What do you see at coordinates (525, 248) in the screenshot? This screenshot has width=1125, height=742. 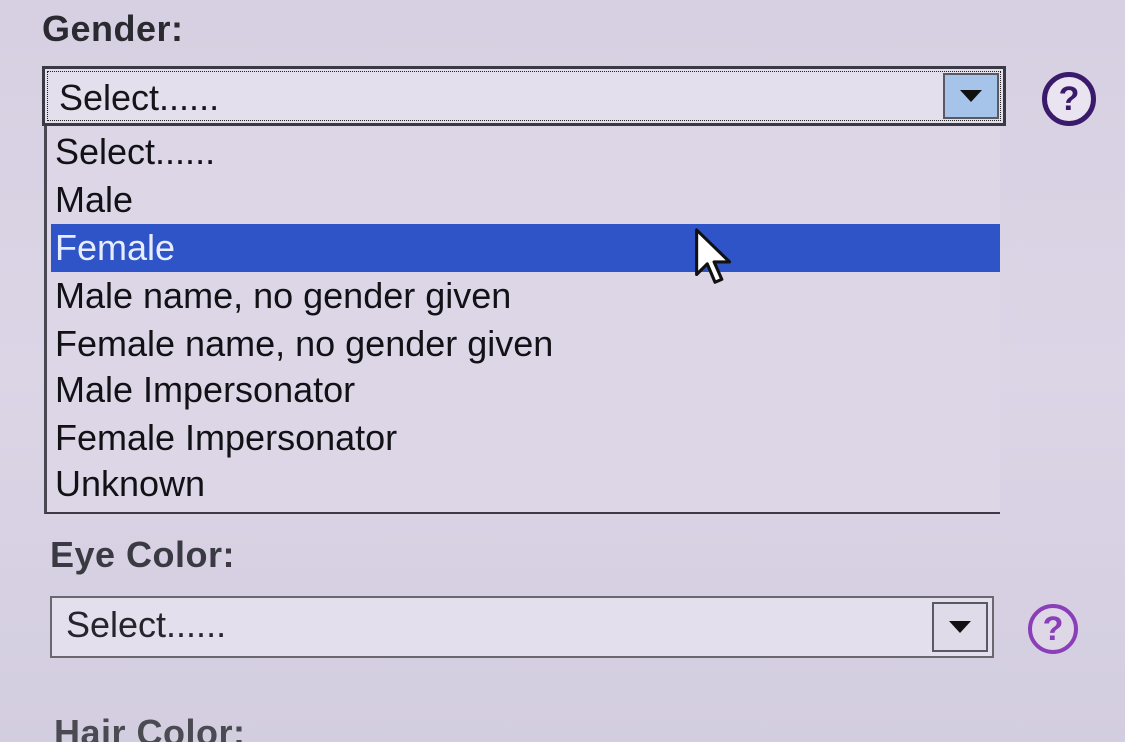 I see `gender-option-female: Female` at bounding box center [525, 248].